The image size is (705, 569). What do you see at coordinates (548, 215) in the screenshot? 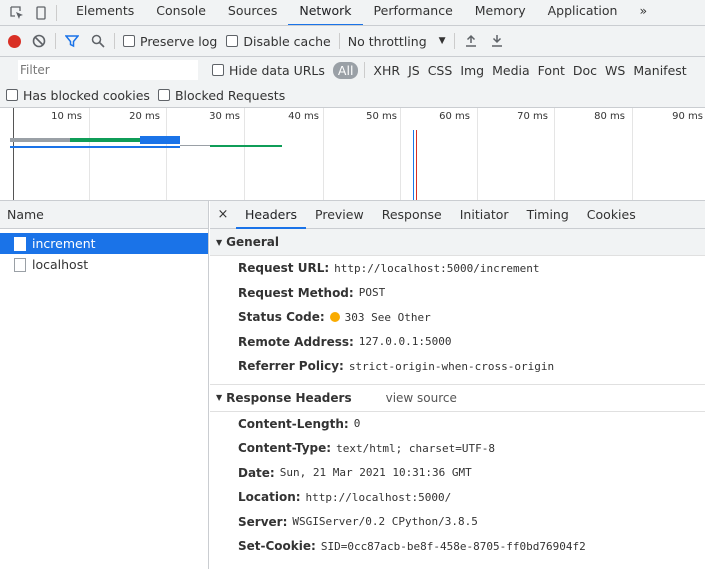
I see `tab-timing: Timing` at bounding box center [548, 215].